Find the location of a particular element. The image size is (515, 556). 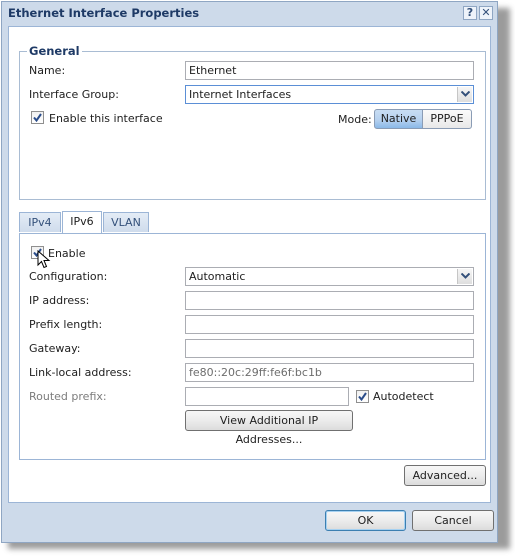

name-input is located at coordinates (329, 70).